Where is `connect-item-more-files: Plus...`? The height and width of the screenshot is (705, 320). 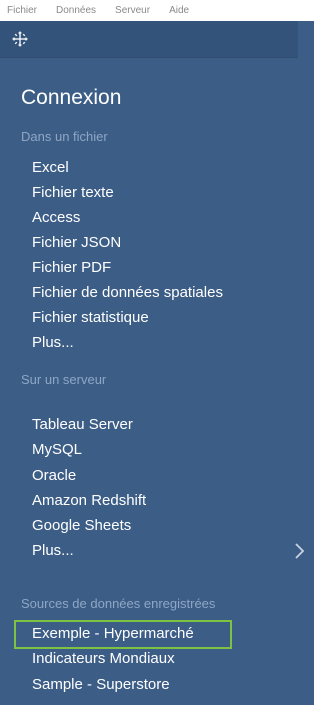
connect-item-more-files: Plus... is located at coordinates (53, 343).